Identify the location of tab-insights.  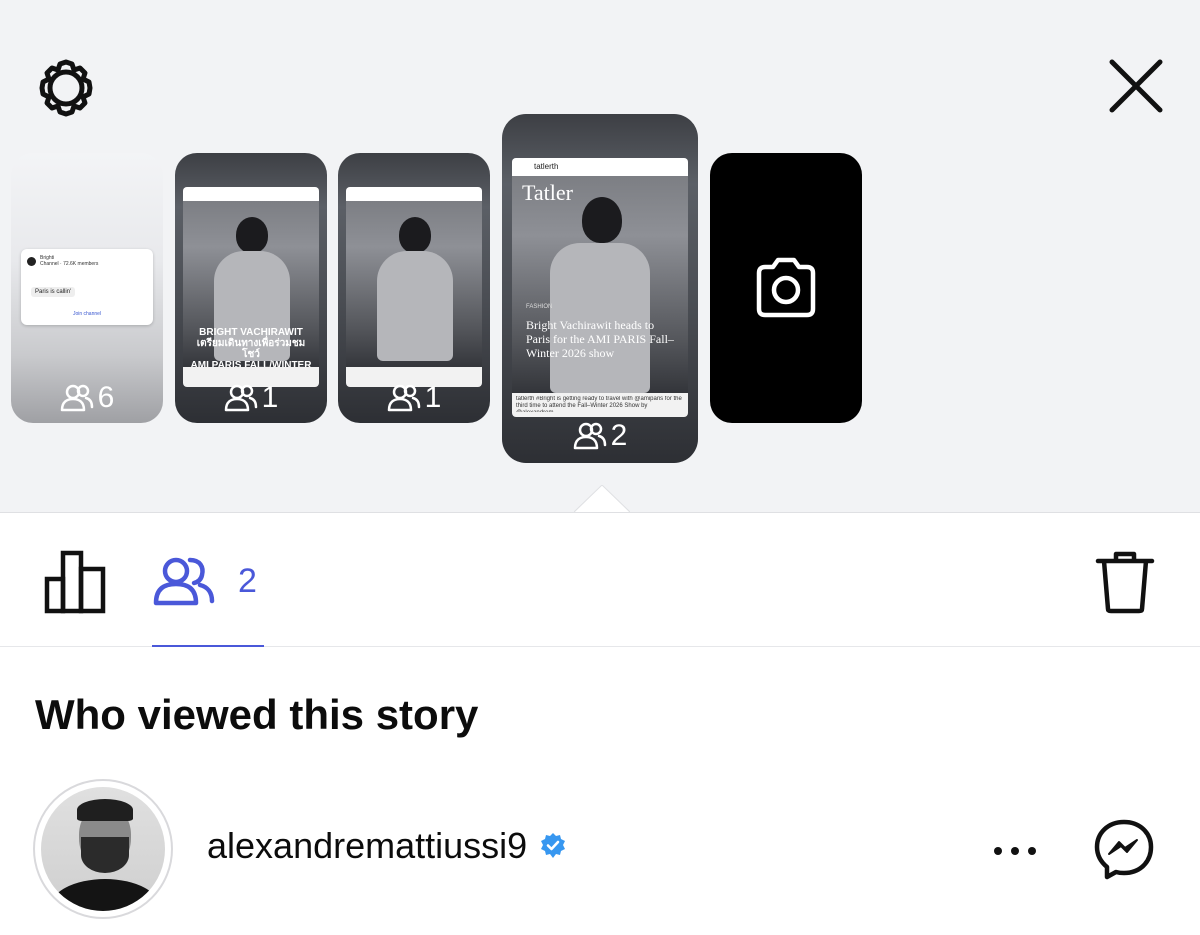
(76, 582).